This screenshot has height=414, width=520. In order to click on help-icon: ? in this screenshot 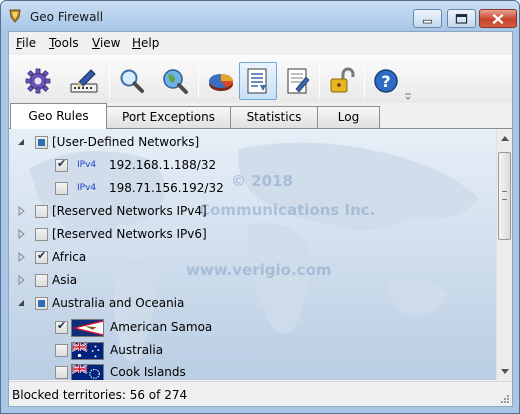, I will do `click(386, 81)`.